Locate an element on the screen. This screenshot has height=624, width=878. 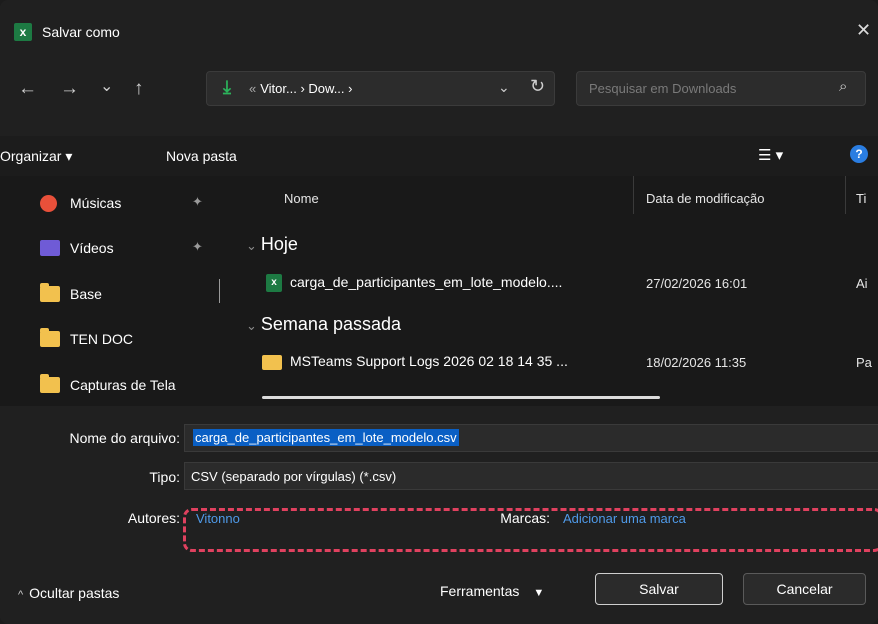
search-input: Pesquisar em Downloads is located at coordinates (662, 88).